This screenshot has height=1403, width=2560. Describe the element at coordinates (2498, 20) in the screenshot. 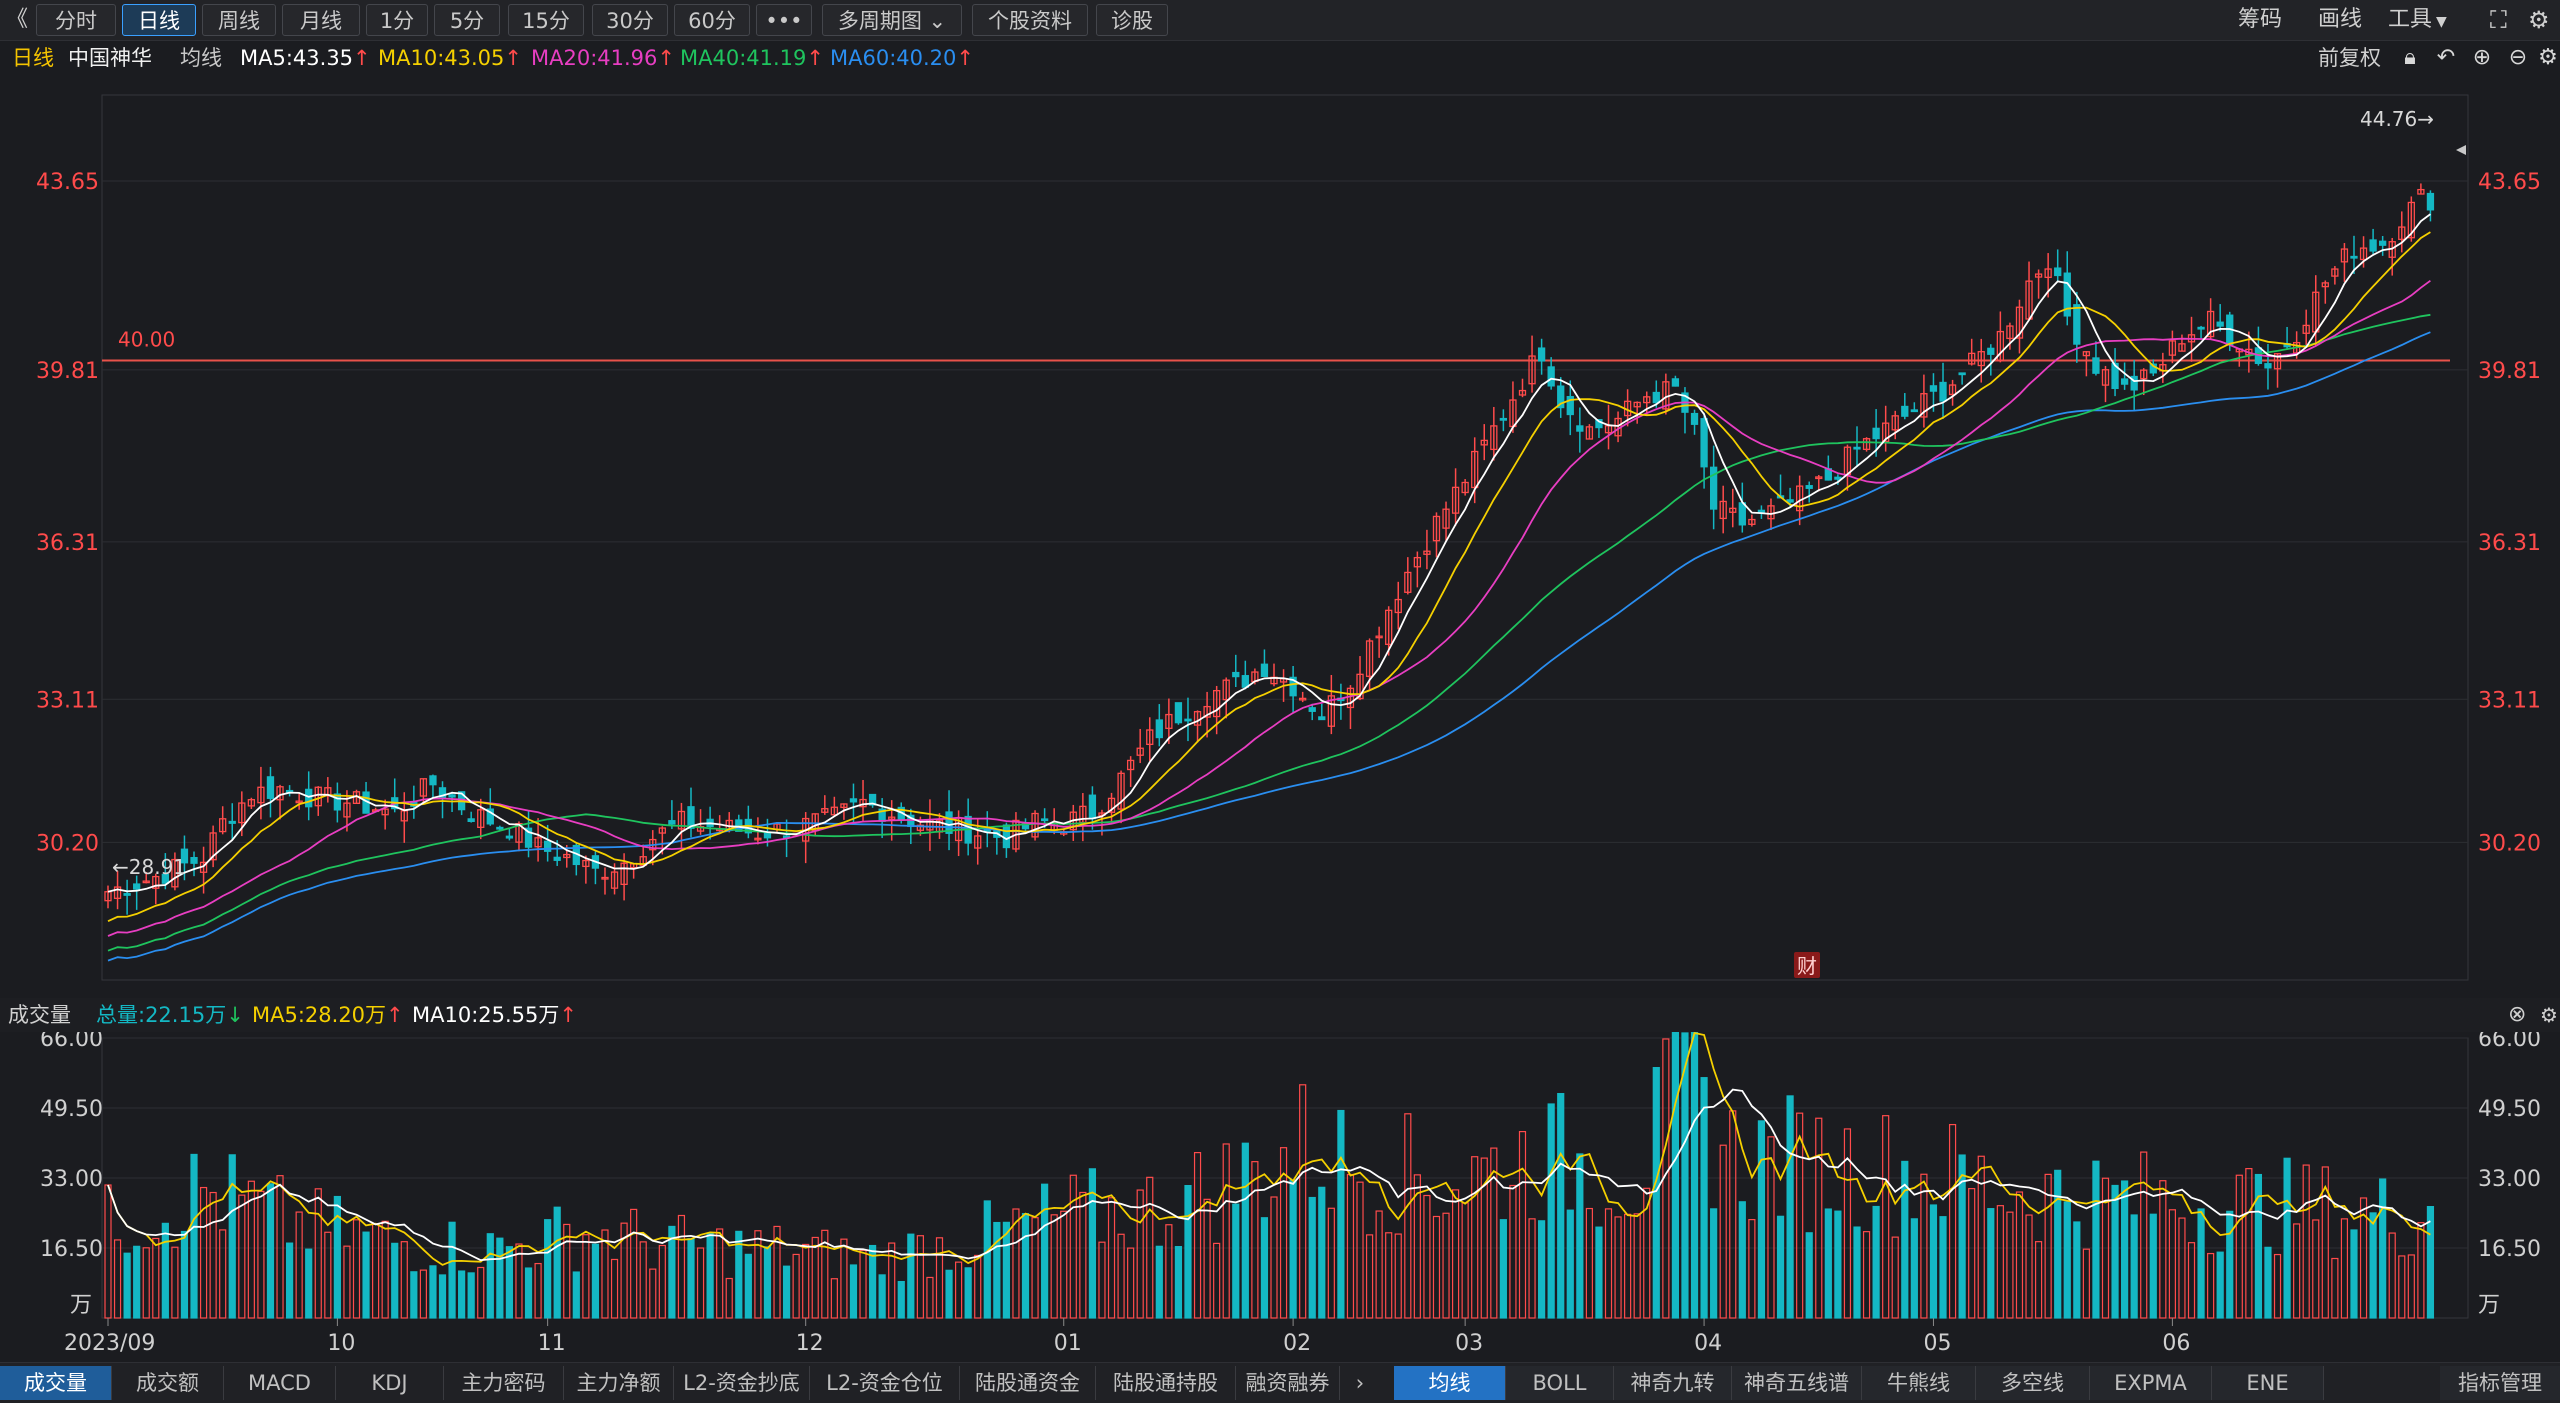

I see `fullscreen-icon: ⛶` at that location.